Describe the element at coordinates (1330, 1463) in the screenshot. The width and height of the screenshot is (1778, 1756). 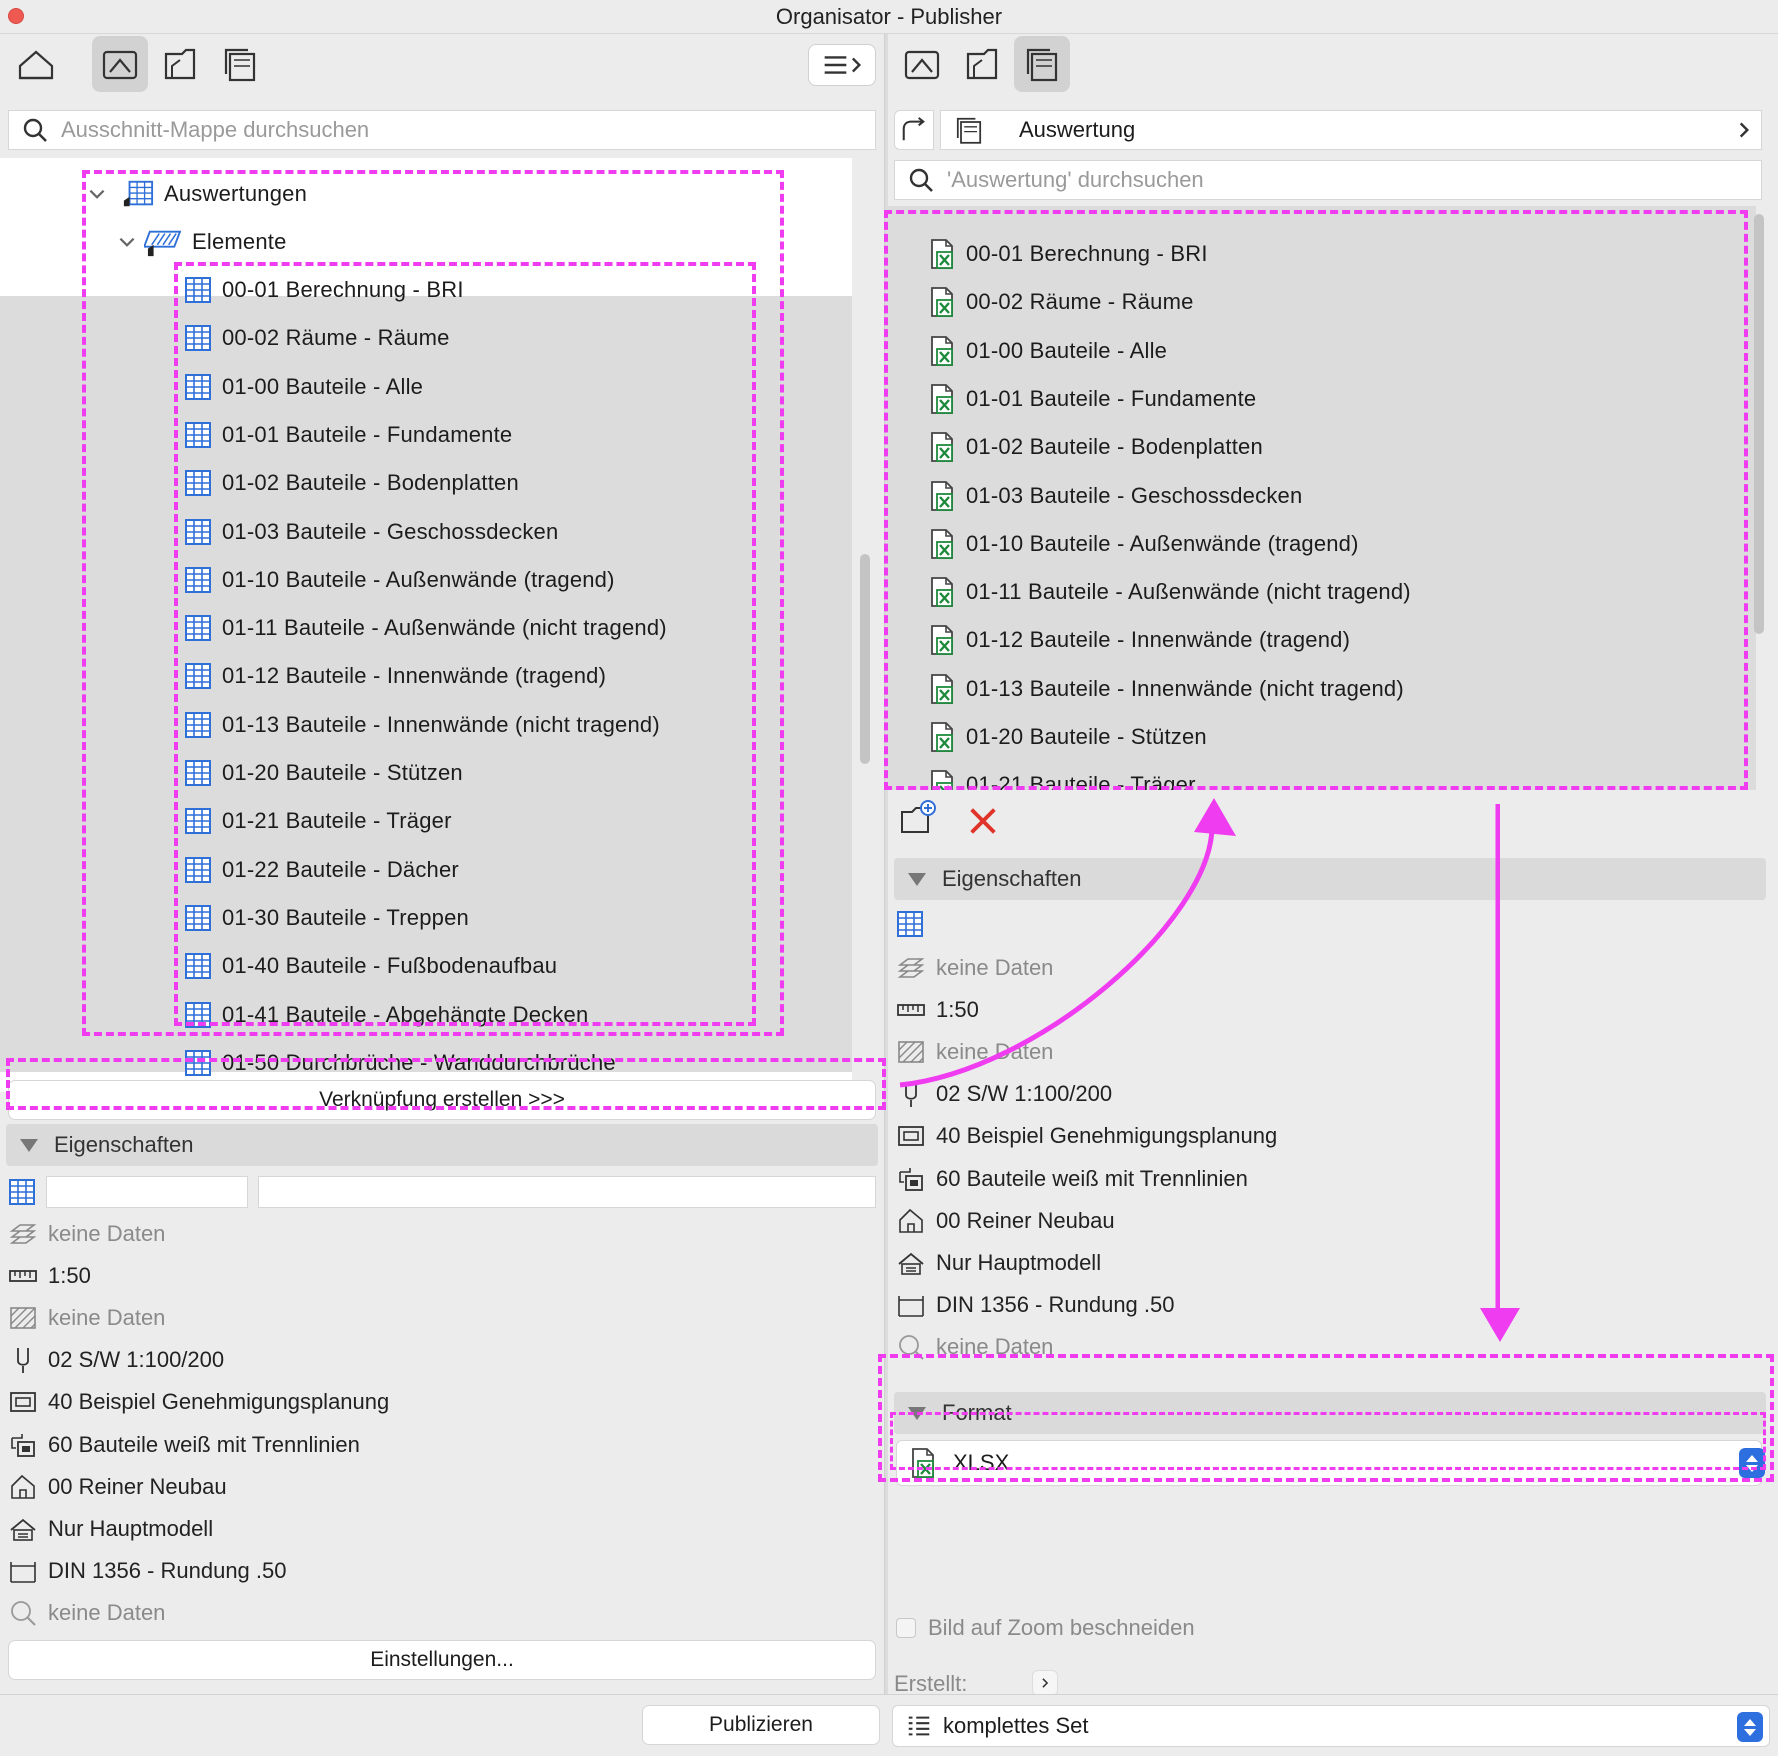
I see `format-select: XLSX` at that location.